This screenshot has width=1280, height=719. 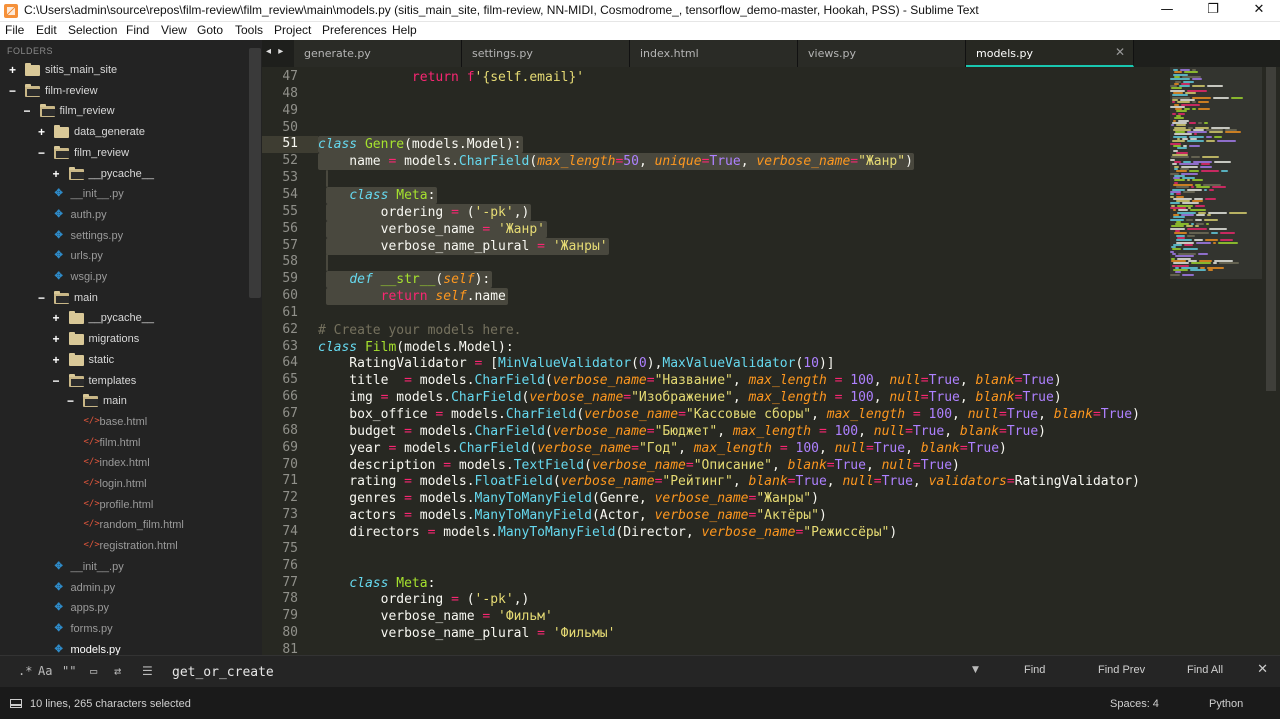 I want to click on tab-views-py: views.py, so click(x=882, y=53).